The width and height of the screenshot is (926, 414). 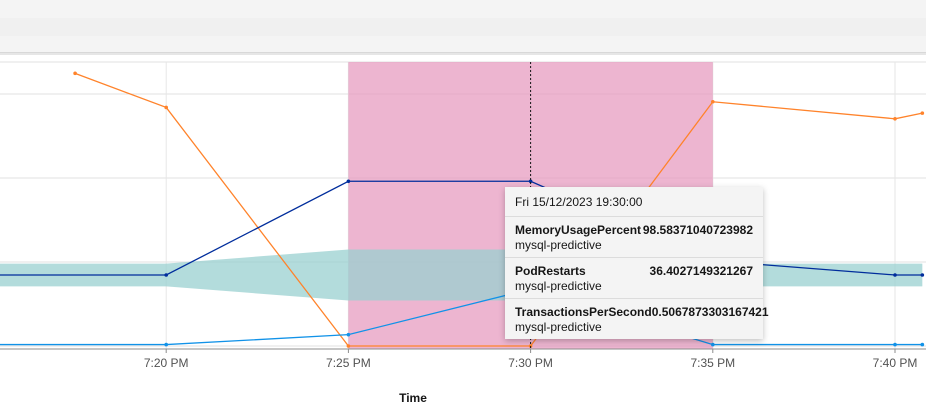 I want to click on x-tick-label: 7:30 PM, so click(x=530, y=363).